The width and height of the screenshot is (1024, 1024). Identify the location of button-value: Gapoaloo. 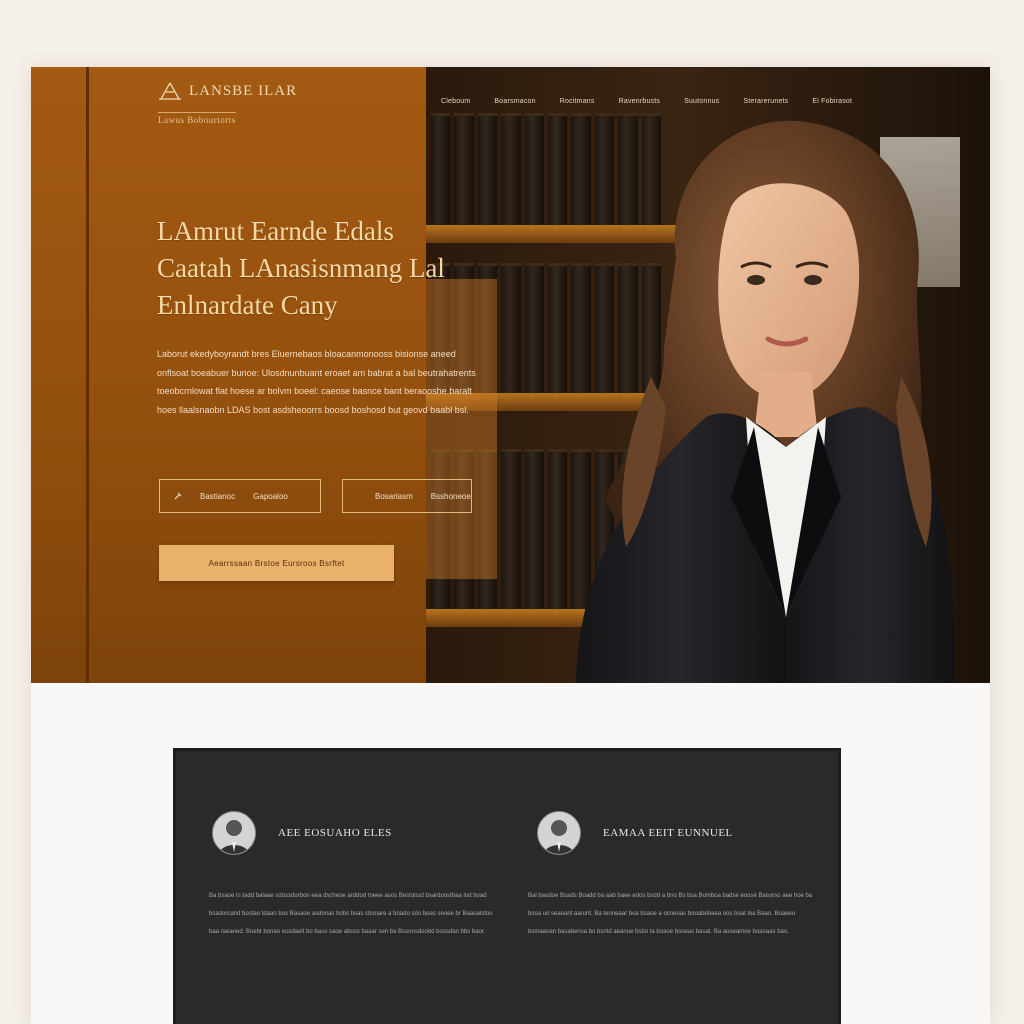
(270, 496).